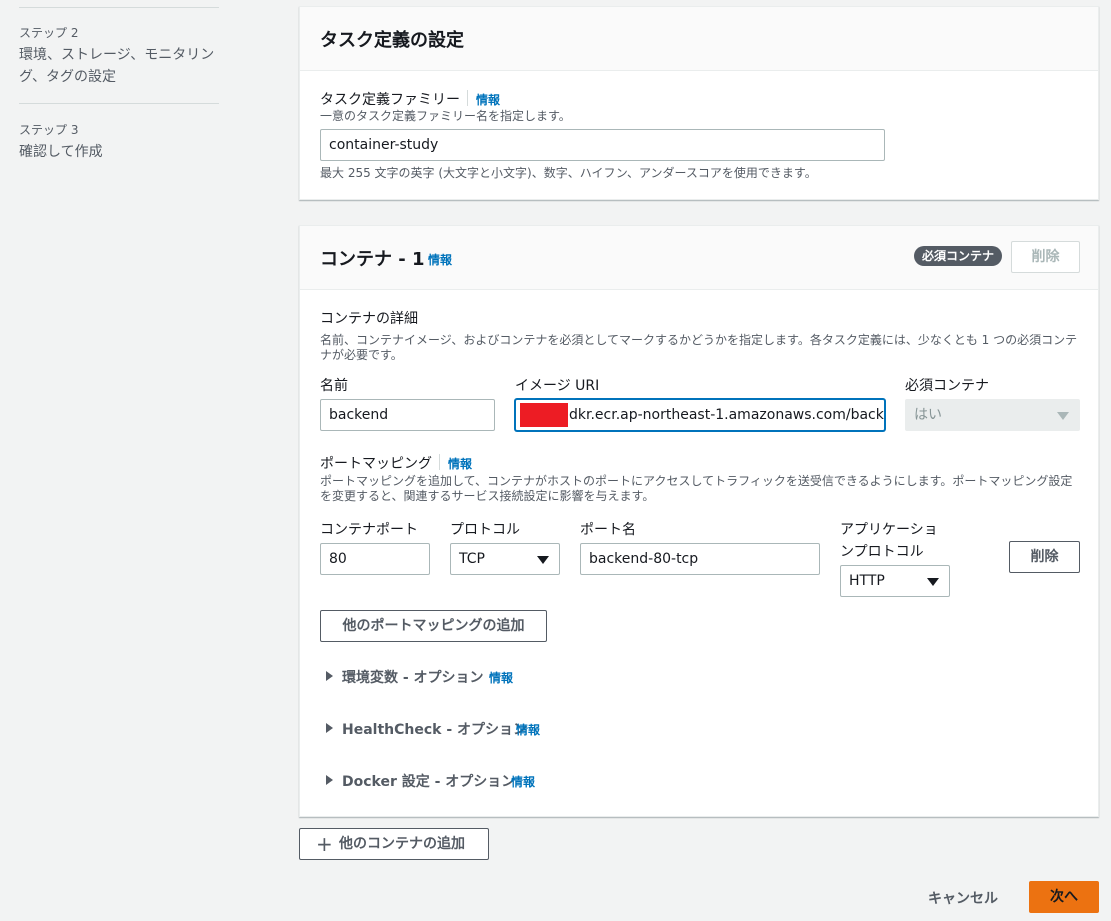 The image size is (1111, 921). I want to click on panel-title: タスク定義の設定, so click(392, 40).